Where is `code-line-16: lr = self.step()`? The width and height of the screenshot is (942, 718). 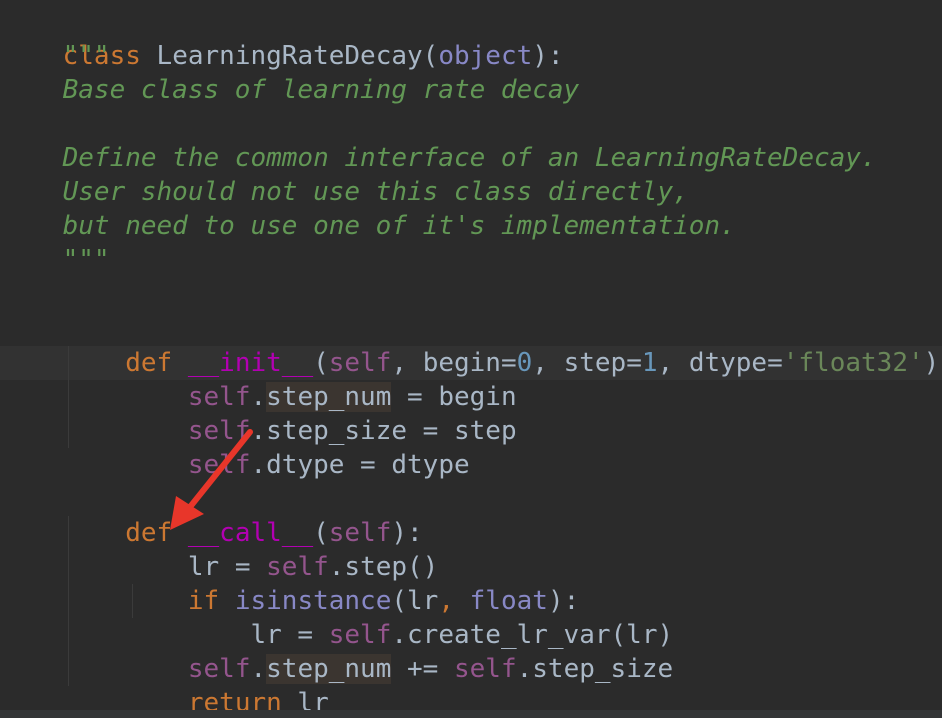 code-line-16: lr = self.step() is located at coordinates (219, 549).